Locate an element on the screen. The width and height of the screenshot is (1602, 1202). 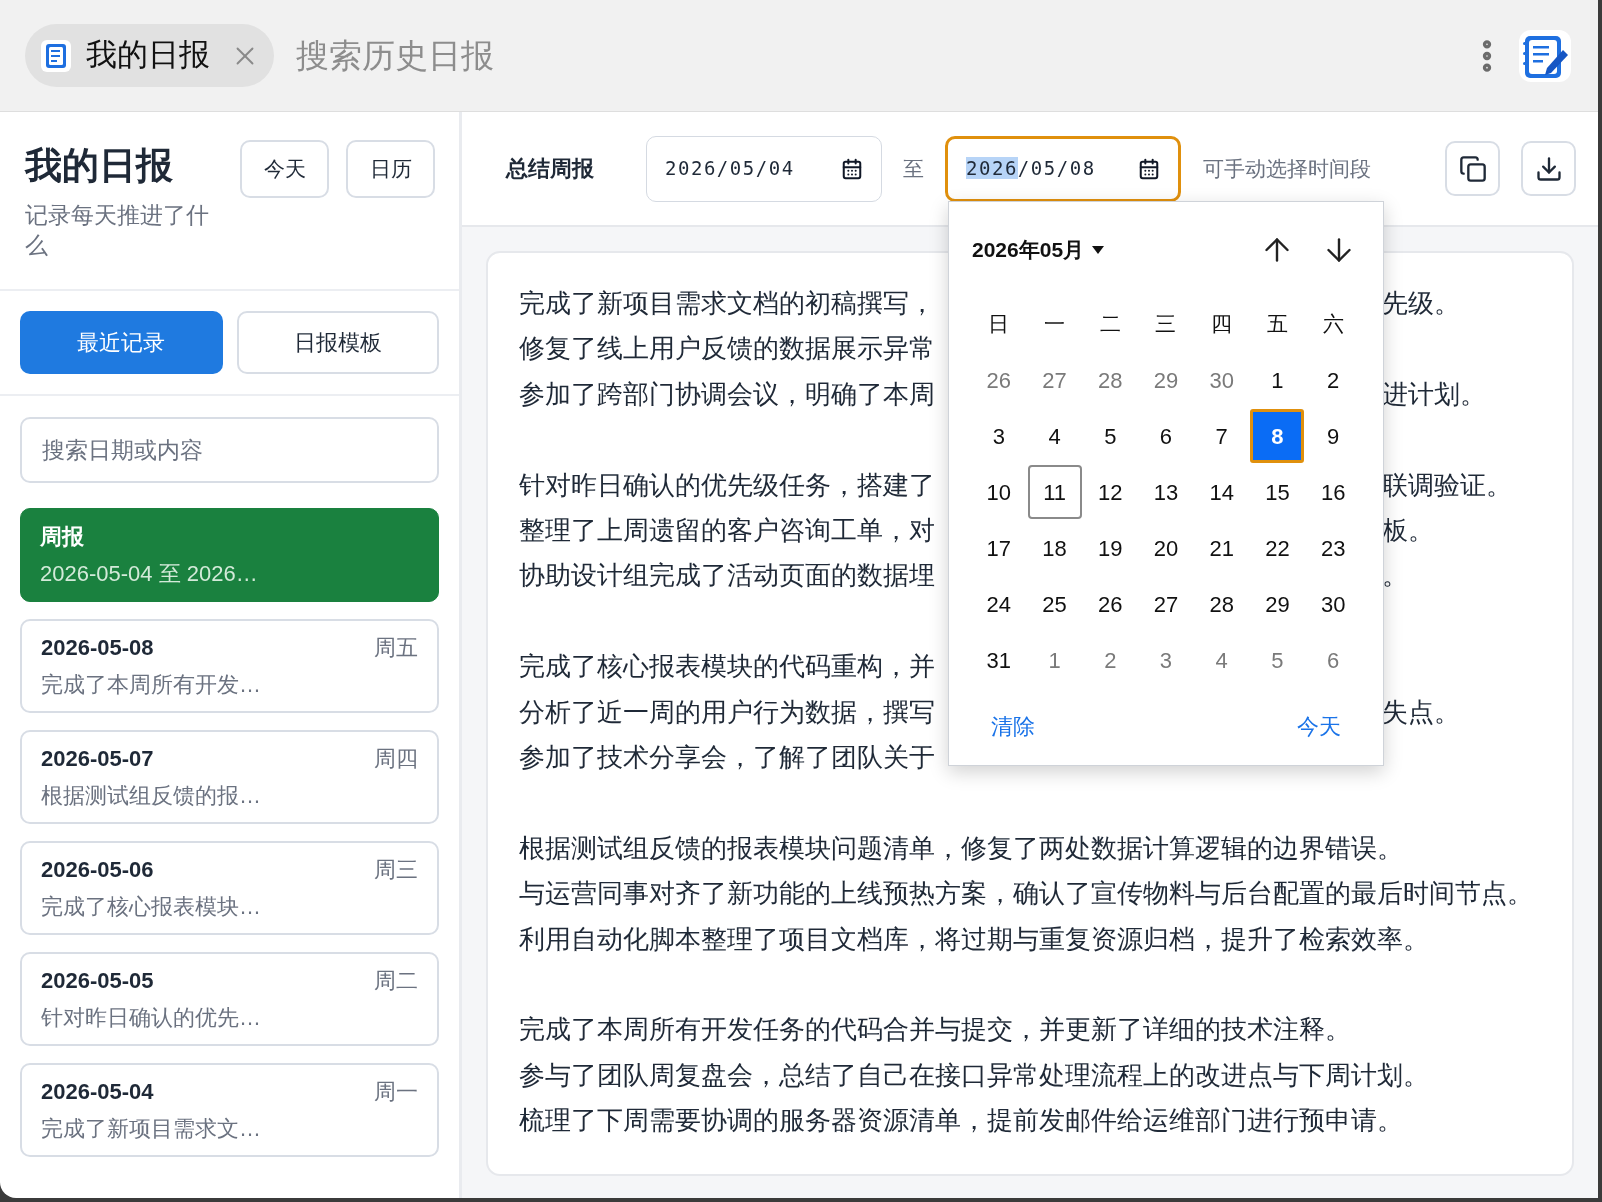
download-button is located at coordinates (1548, 168).